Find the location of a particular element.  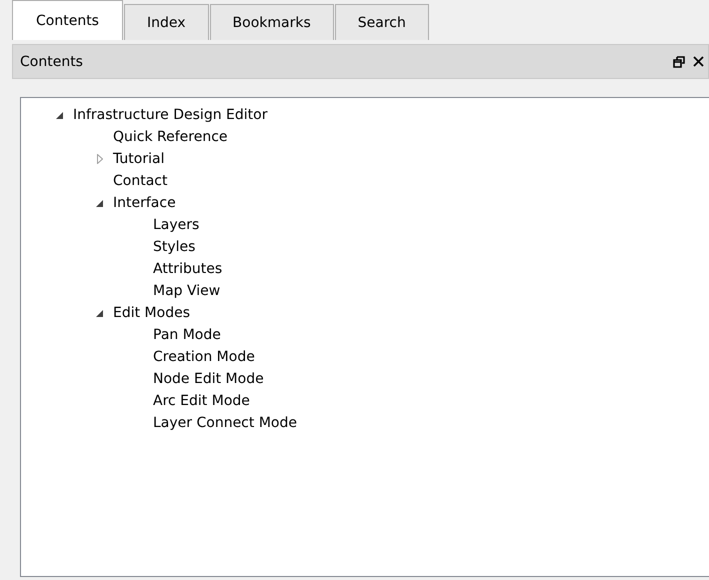

close-icon is located at coordinates (698, 61).